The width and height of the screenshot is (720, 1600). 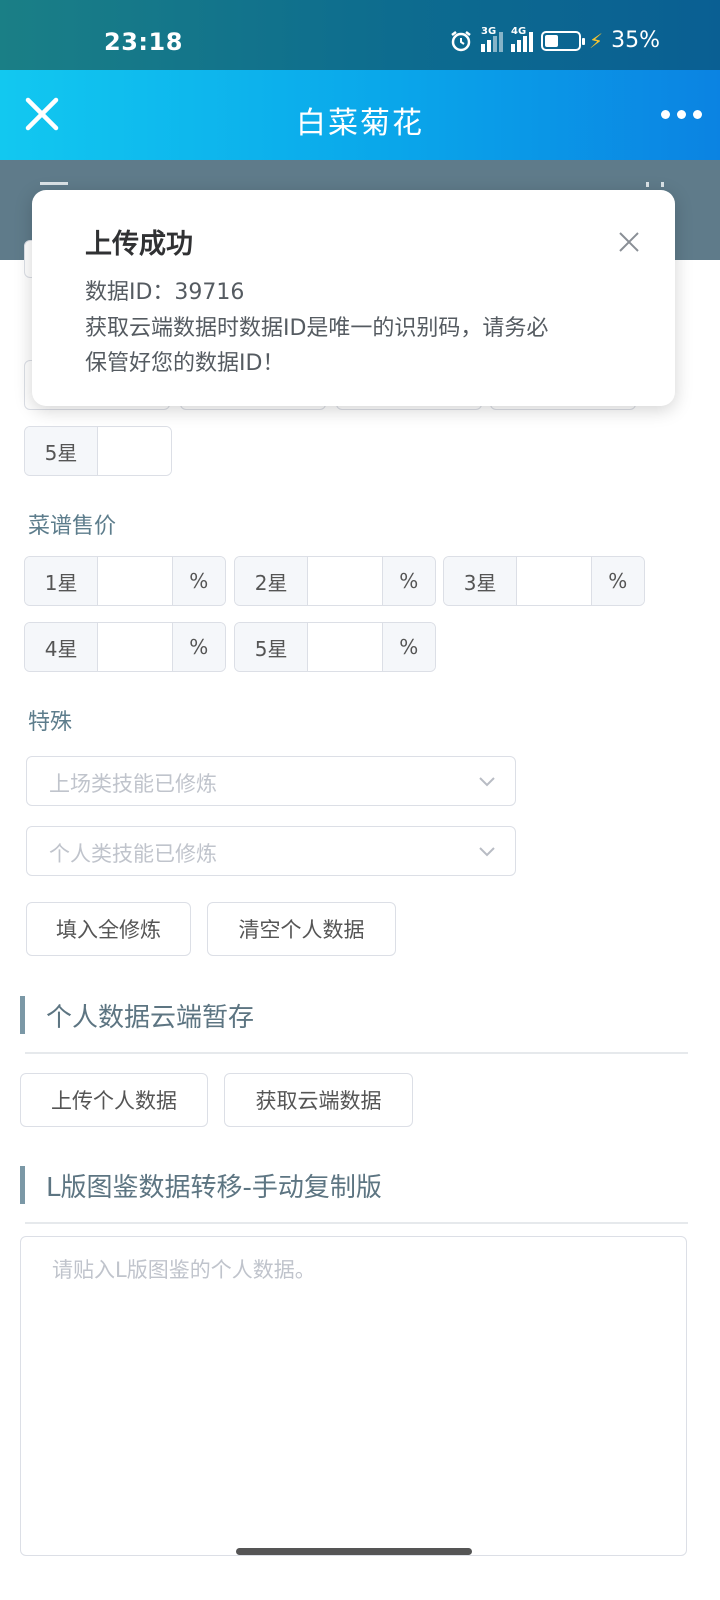 What do you see at coordinates (114, 1100) in the screenshot?
I see `upload-personal-data-button: 上传个人数据` at bounding box center [114, 1100].